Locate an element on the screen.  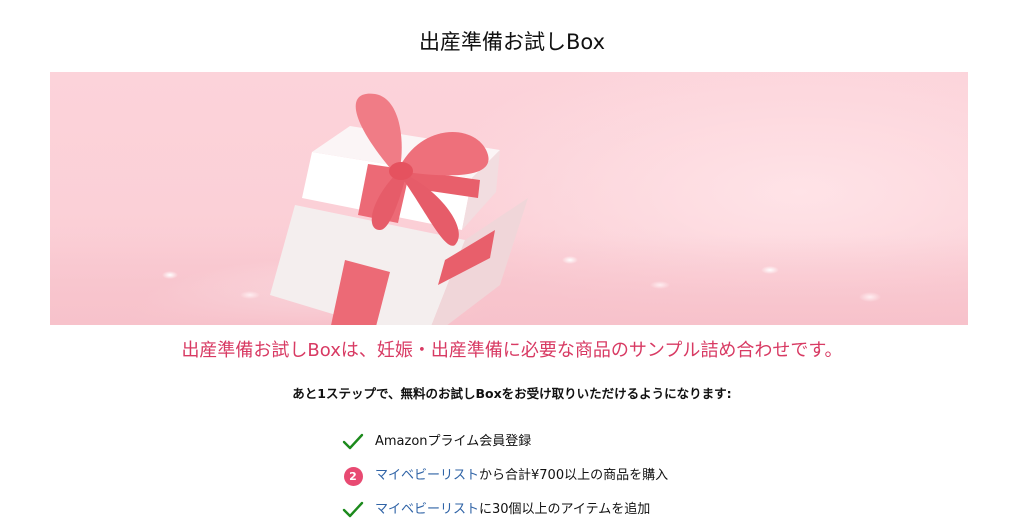
gift-box-illustration is located at coordinates (399, 209).